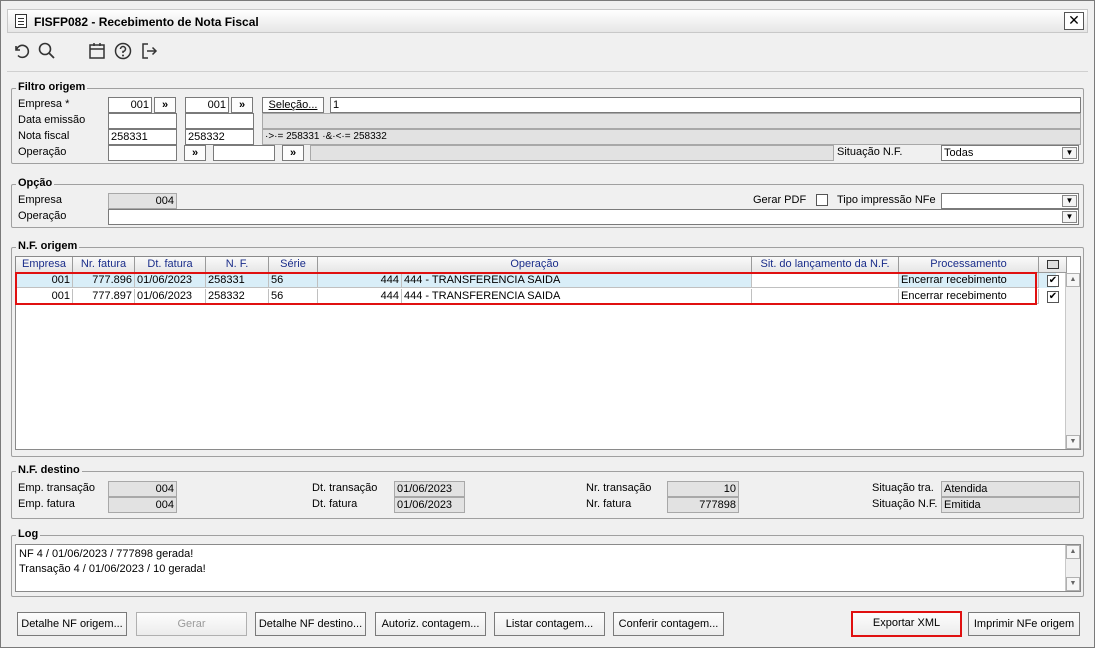 This screenshot has width=1095, height=648. I want to click on nota-fiscal-from-input: 258331, so click(142, 137).